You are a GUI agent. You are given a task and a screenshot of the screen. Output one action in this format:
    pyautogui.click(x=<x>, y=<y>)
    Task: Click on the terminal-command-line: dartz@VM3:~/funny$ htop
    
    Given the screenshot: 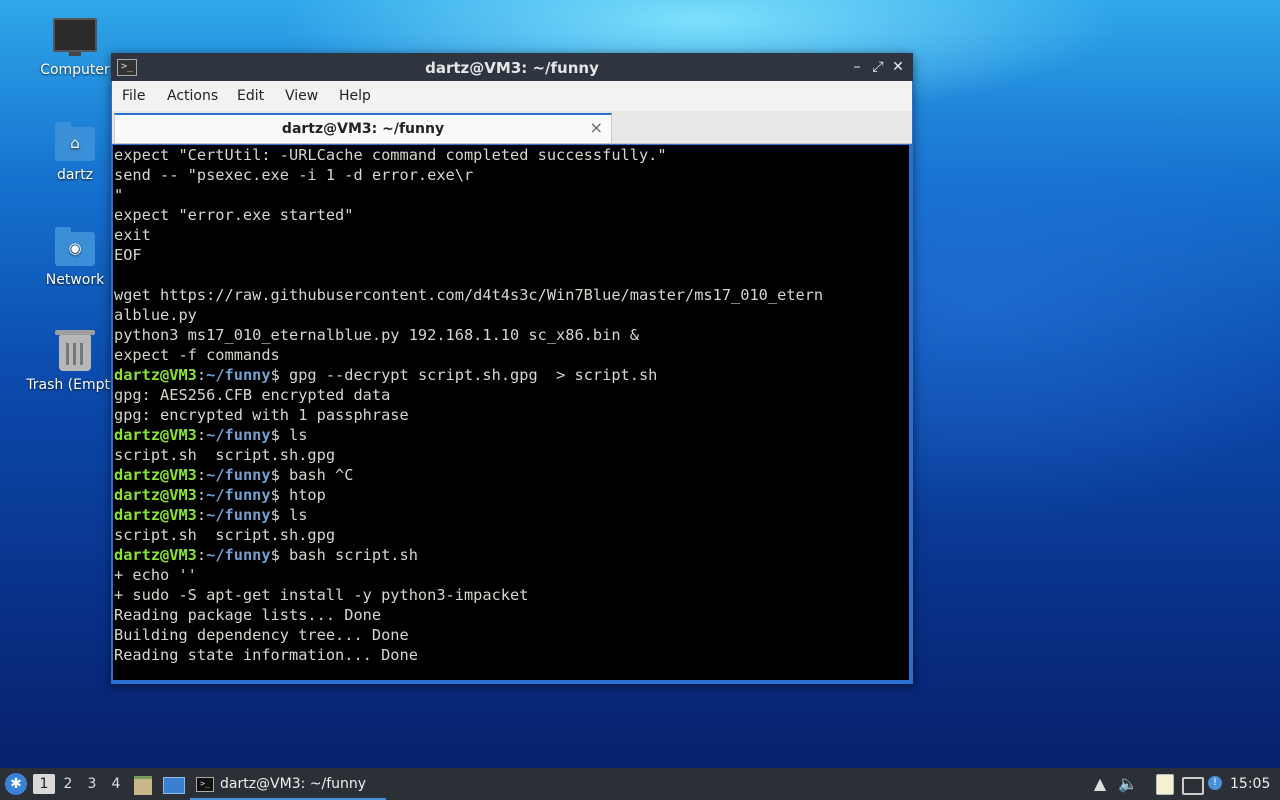 What is the action you would take?
    pyautogui.click(x=511, y=495)
    